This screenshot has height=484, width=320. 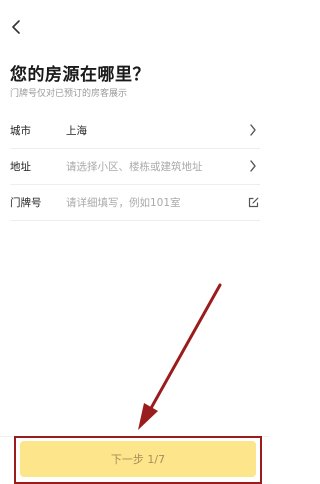 What do you see at coordinates (80, 75) in the screenshot?
I see `page-title: 您的房源在哪里？` at bounding box center [80, 75].